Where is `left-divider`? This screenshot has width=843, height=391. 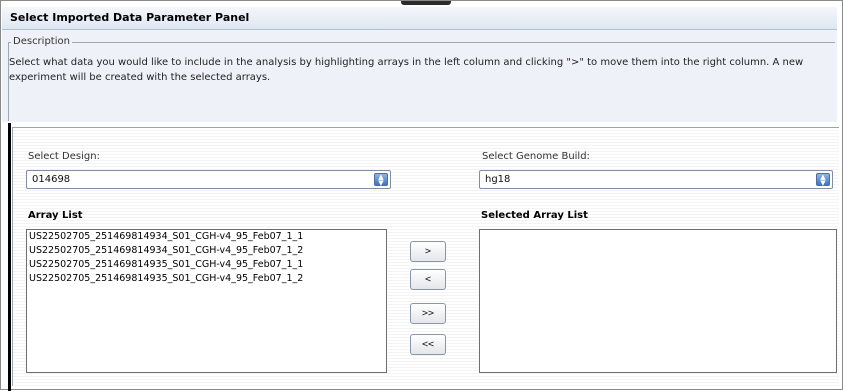 left-divider is located at coordinates (9, 257).